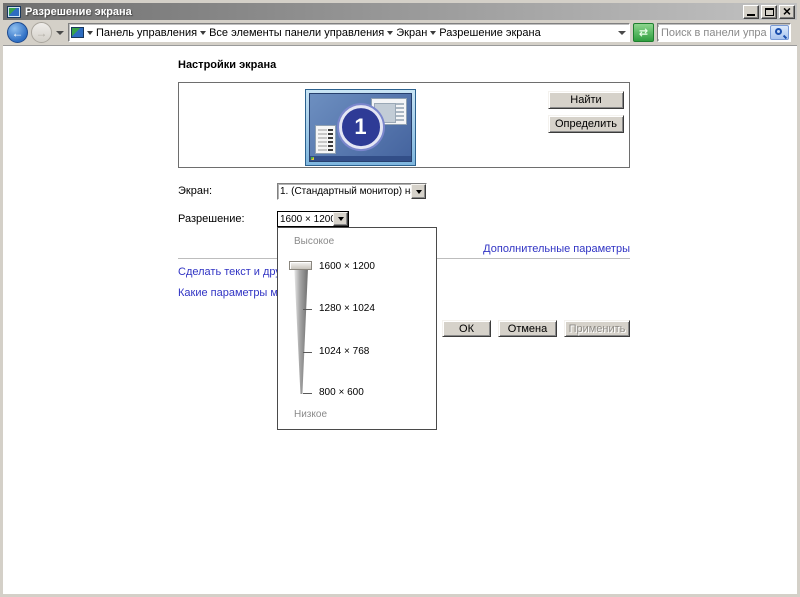 The width and height of the screenshot is (800, 597). Describe the element at coordinates (14, 11) in the screenshot. I see `display-app-icon` at that location.